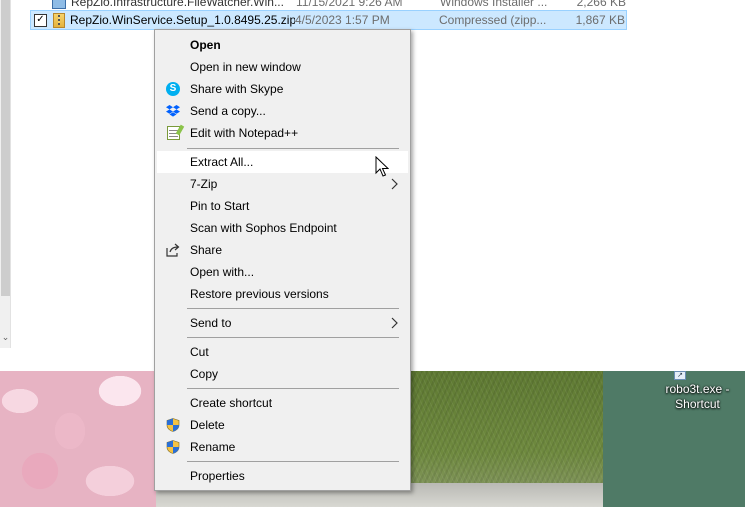 The height and width of the screenshot is (507, 745). What do you see at coordinates (59, 4) in the screenshot?
I see `installer-file-icon` at bounding box center [59, 4].